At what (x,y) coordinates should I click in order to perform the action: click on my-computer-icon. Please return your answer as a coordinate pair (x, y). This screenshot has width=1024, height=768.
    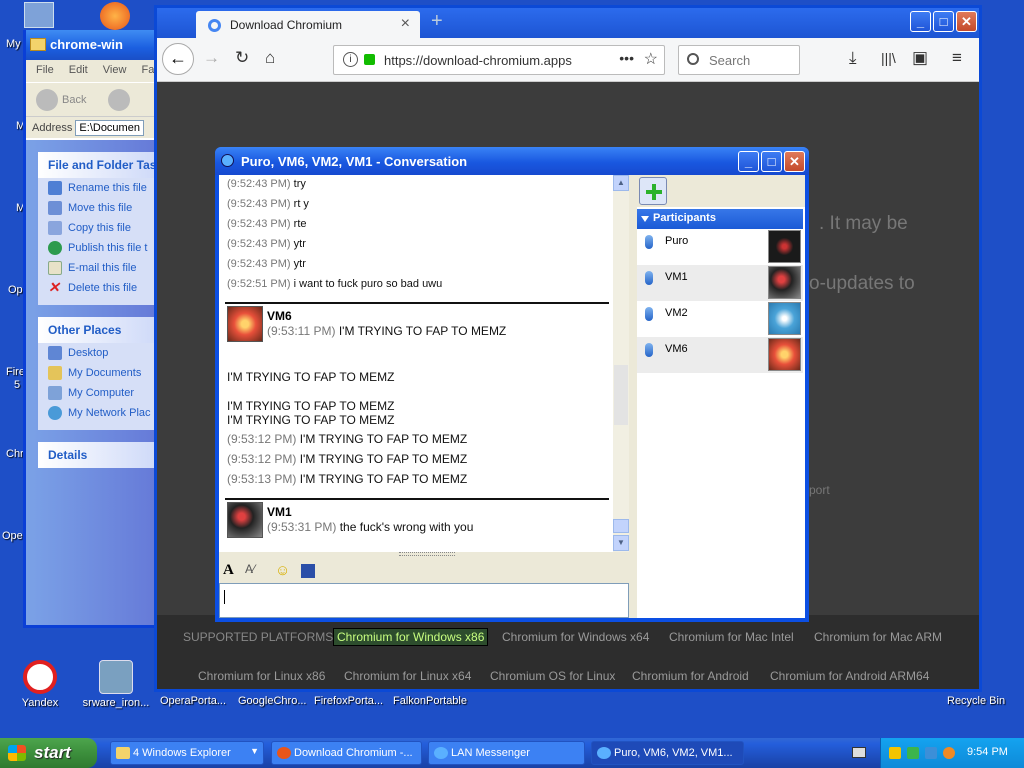
    Looking at the image, I should click on (39, 15).